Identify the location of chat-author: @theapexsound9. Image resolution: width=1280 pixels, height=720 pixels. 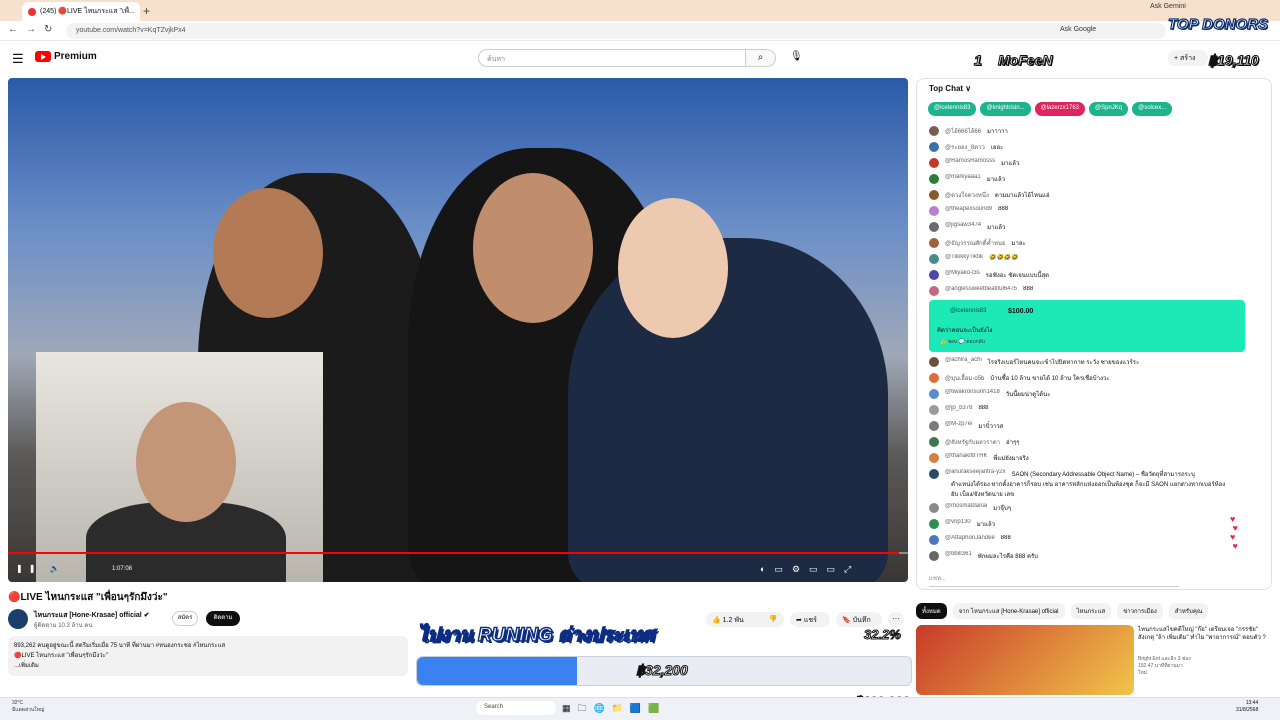
(968, 209).